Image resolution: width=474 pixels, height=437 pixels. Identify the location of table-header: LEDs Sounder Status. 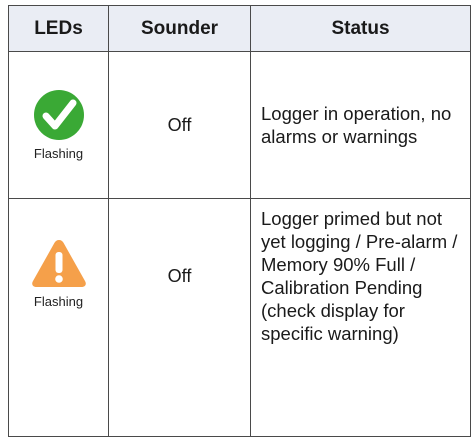
(239, 28).